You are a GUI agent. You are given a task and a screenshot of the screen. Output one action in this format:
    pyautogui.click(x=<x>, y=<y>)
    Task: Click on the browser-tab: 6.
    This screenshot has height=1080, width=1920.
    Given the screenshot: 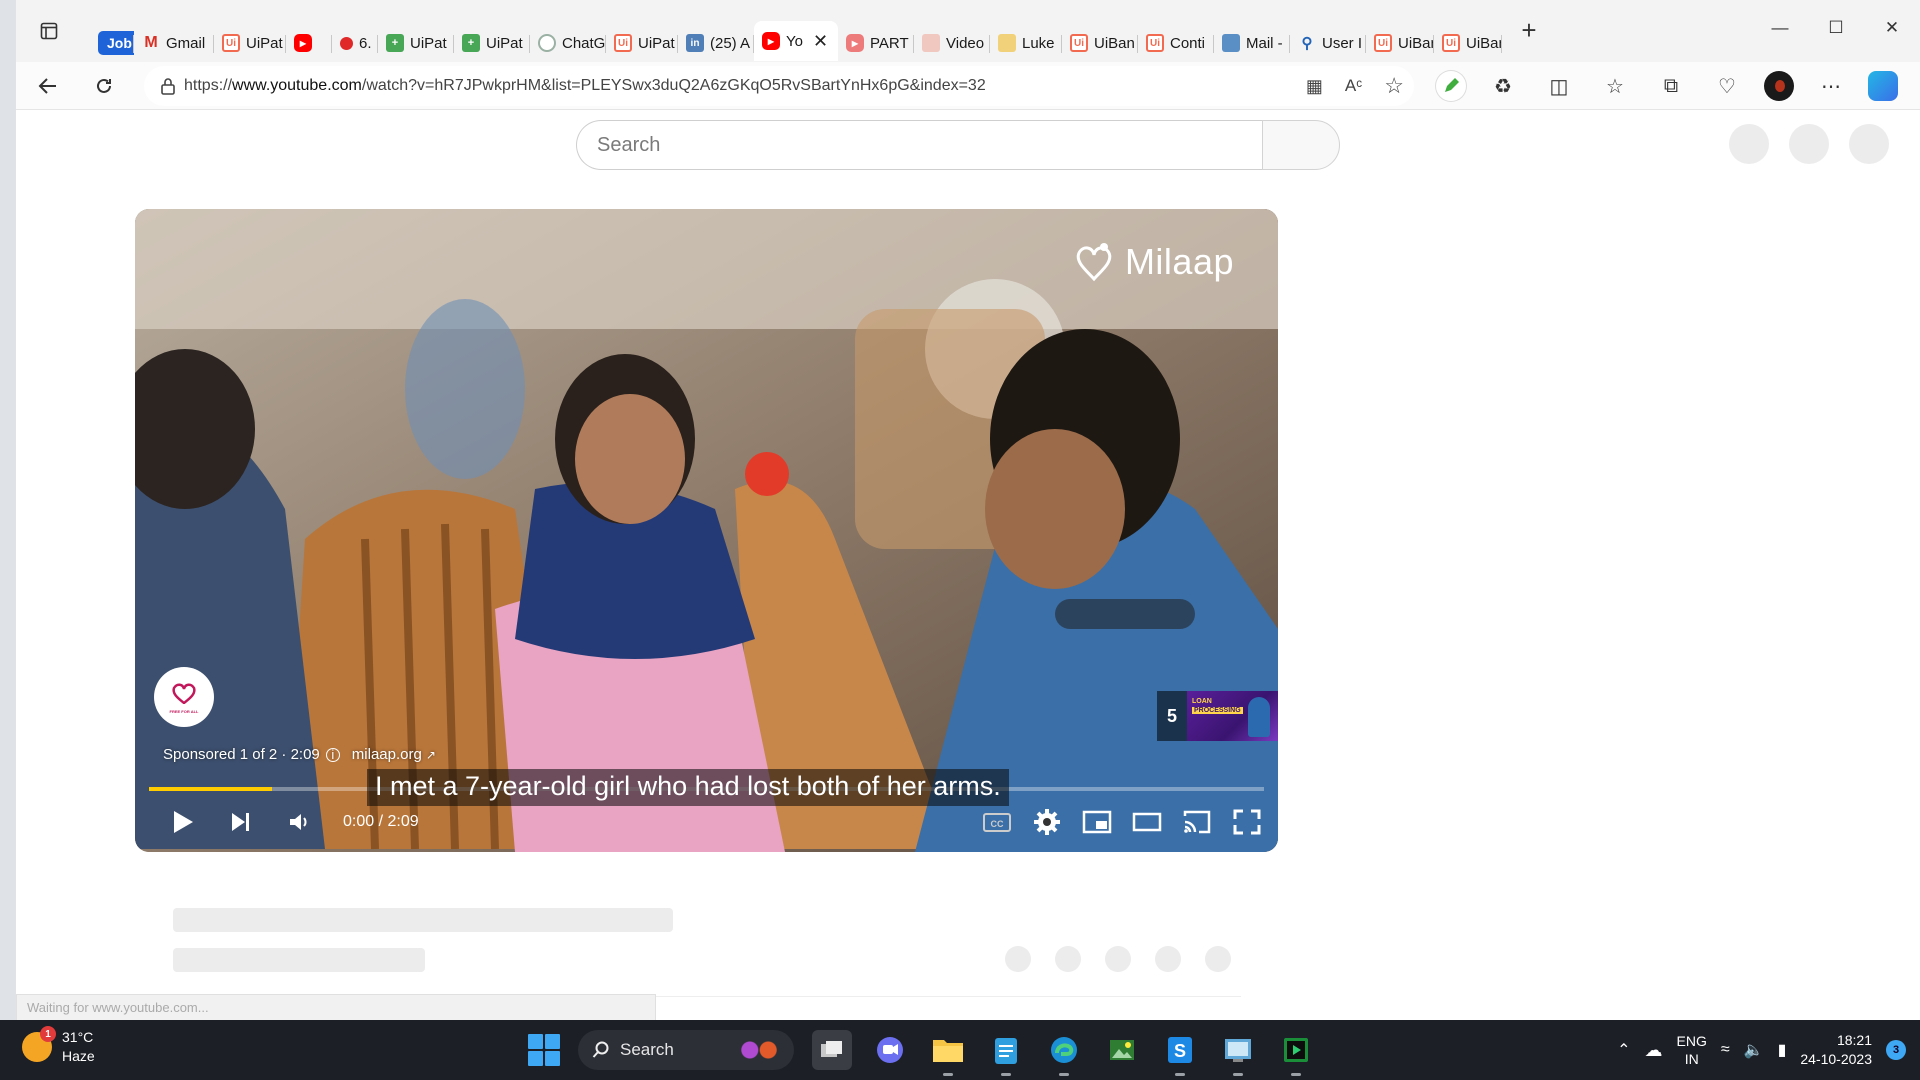 What is the action you would take?
    pyautogui.click(x=355, y=43)
    